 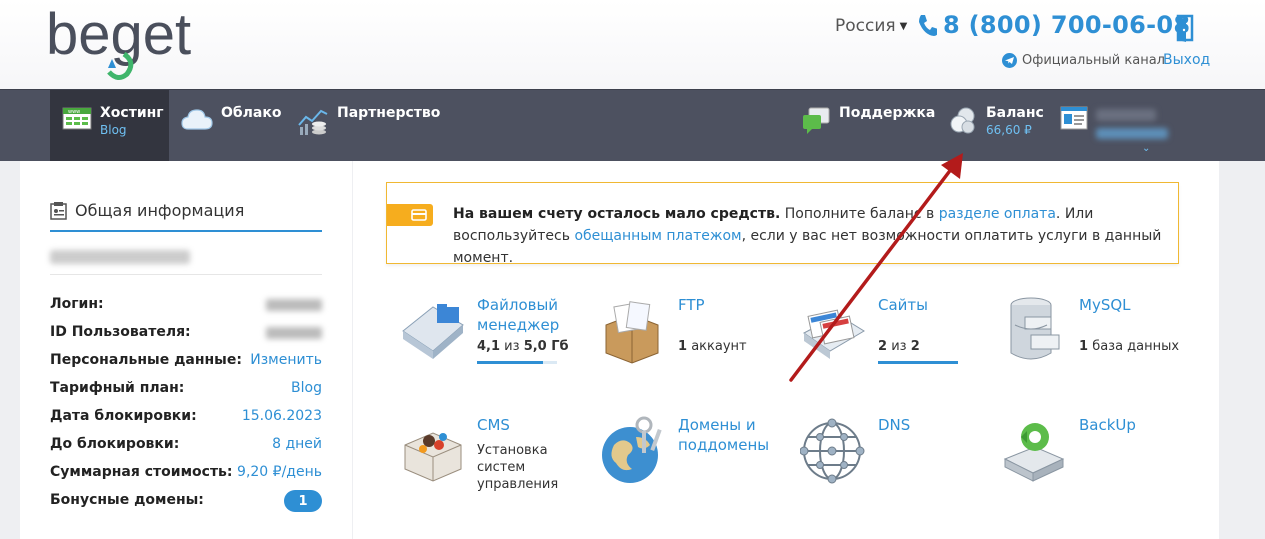 What do you see at coordinates (368, 126) in the screenshot?
I see `nav-item-partnership: Партнерство` at bounding box center [368, 126].